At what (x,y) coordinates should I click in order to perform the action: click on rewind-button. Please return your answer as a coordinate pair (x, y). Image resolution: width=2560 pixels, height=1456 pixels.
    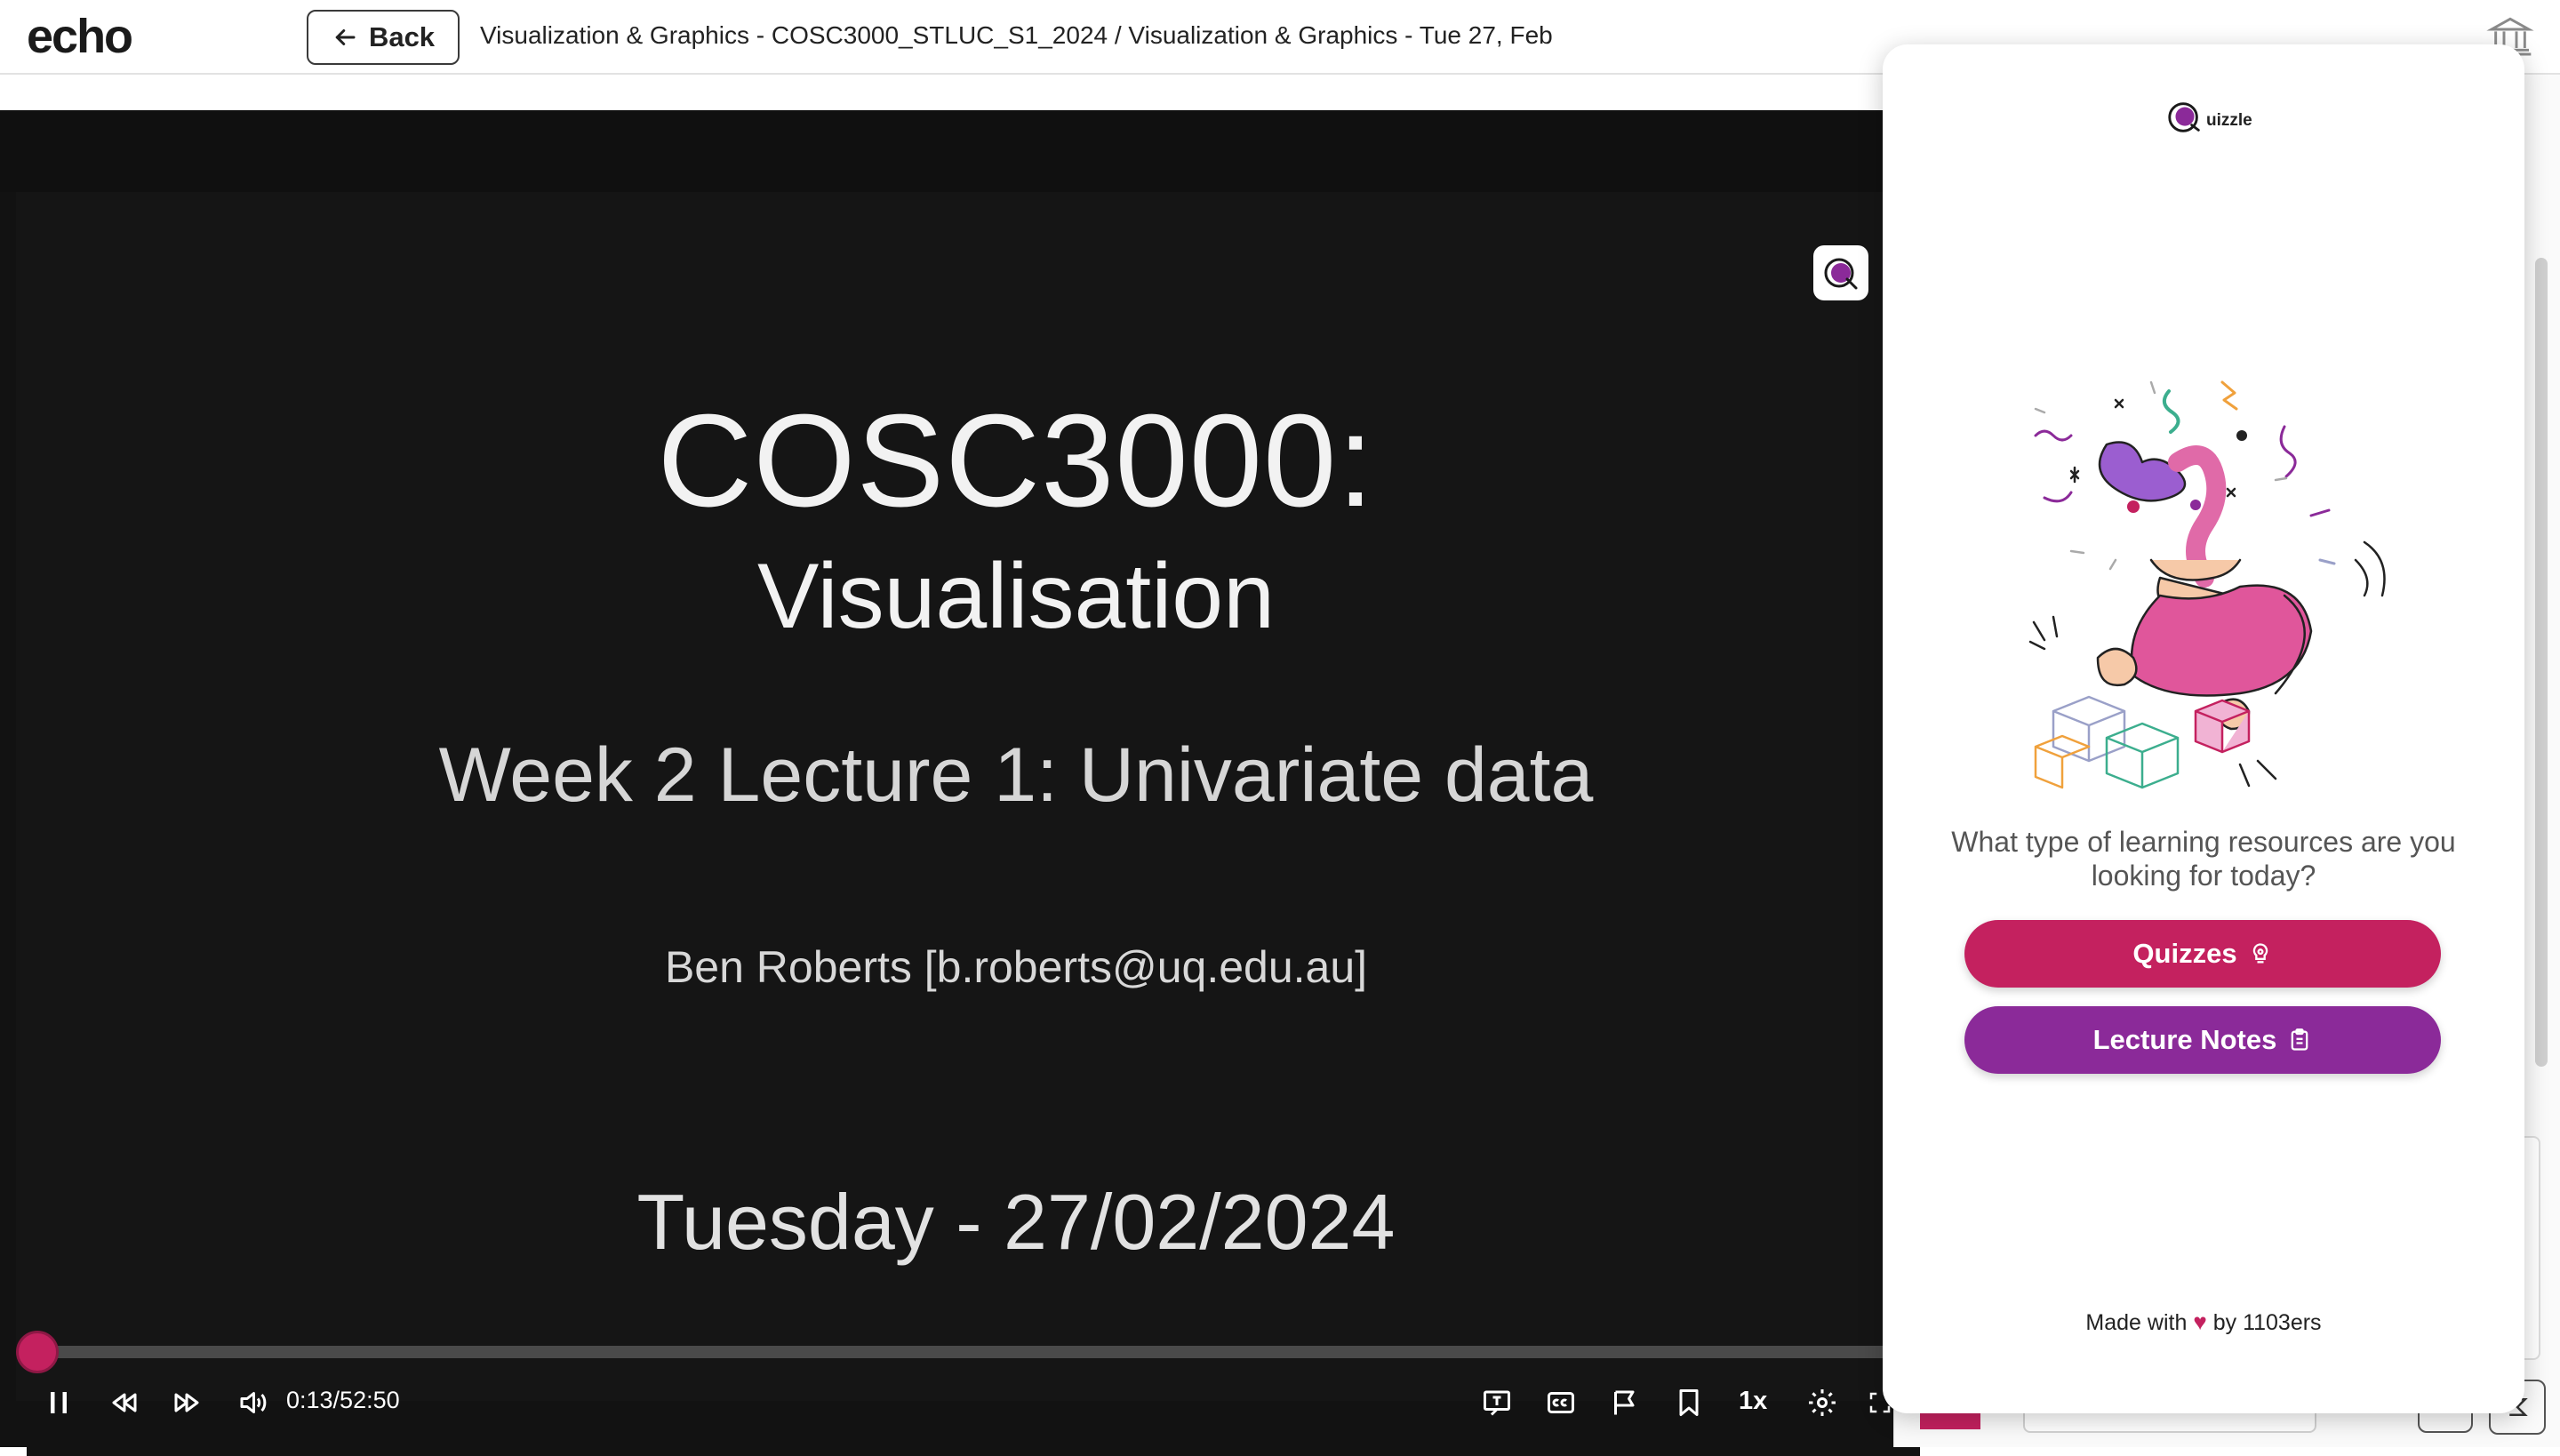
    Looking at the image, I should click on (124, 1402).